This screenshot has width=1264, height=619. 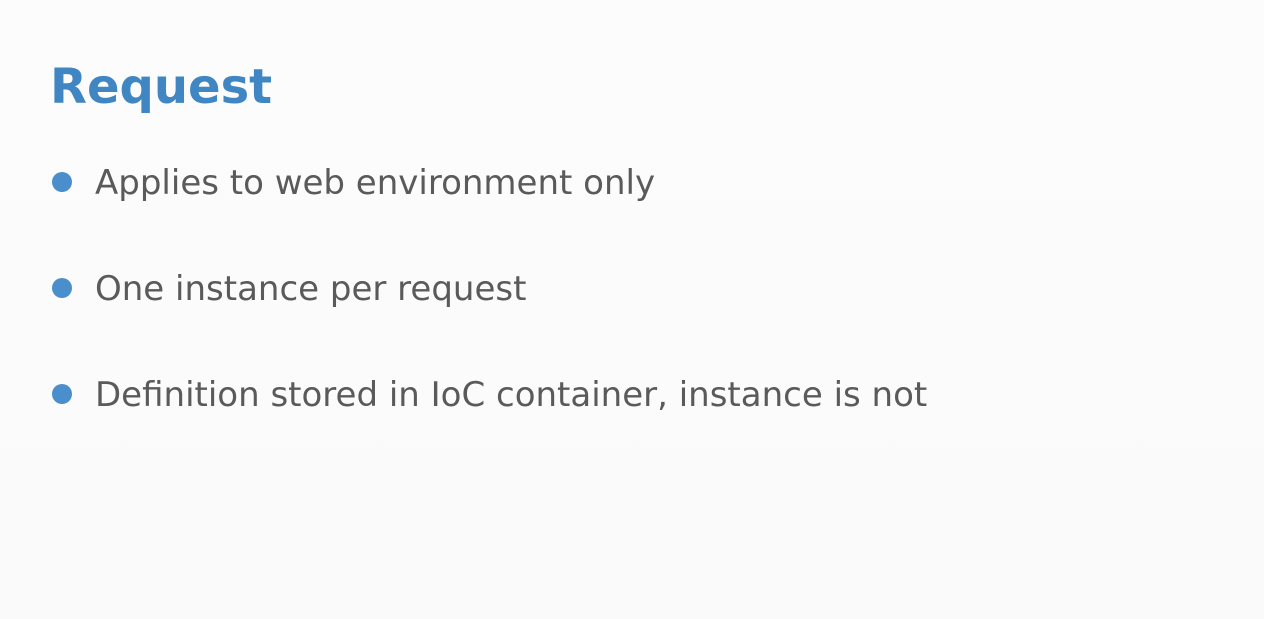 I want to click on bullet-item: One instance per request, so click(x=489, y=313).